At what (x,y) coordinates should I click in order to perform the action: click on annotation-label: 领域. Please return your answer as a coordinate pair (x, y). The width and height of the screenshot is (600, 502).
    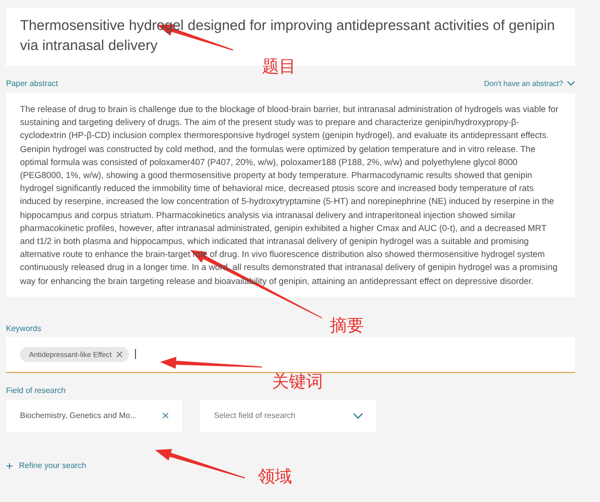
    Looking at the image, I should click on (275, 477).